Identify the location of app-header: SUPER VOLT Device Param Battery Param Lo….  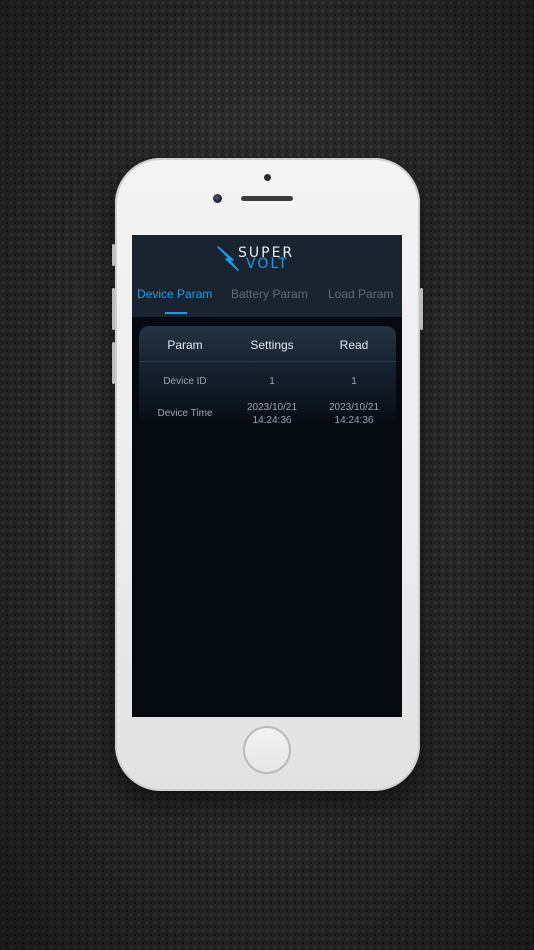
(267, 276).